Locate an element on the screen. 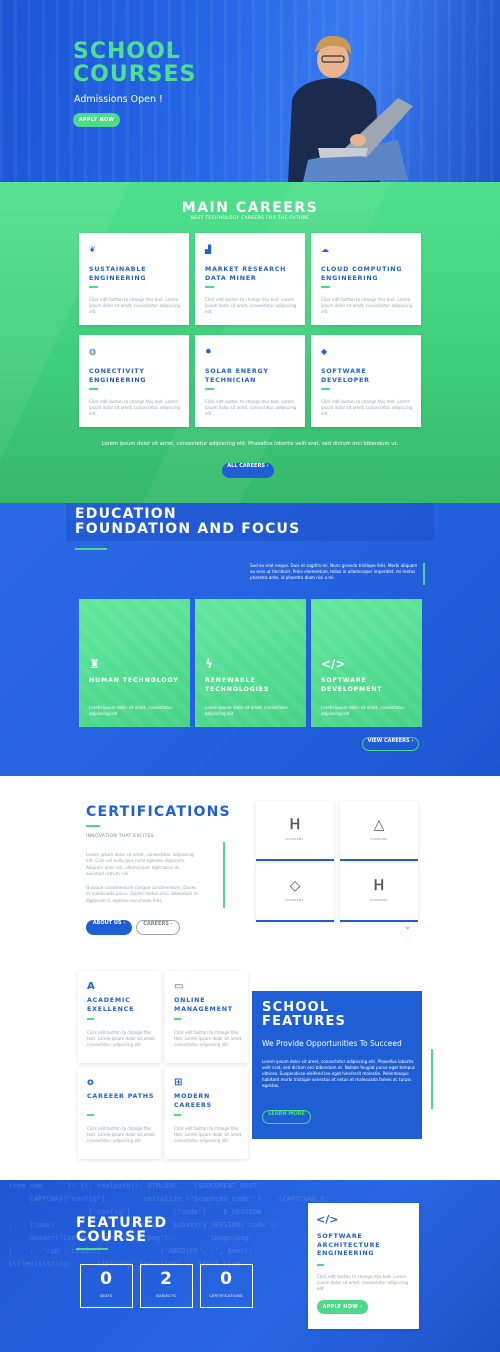 This screenshot has width=500, height=1352. featured-course-title-line2: COURSE is located at coordinates (112, 1237).